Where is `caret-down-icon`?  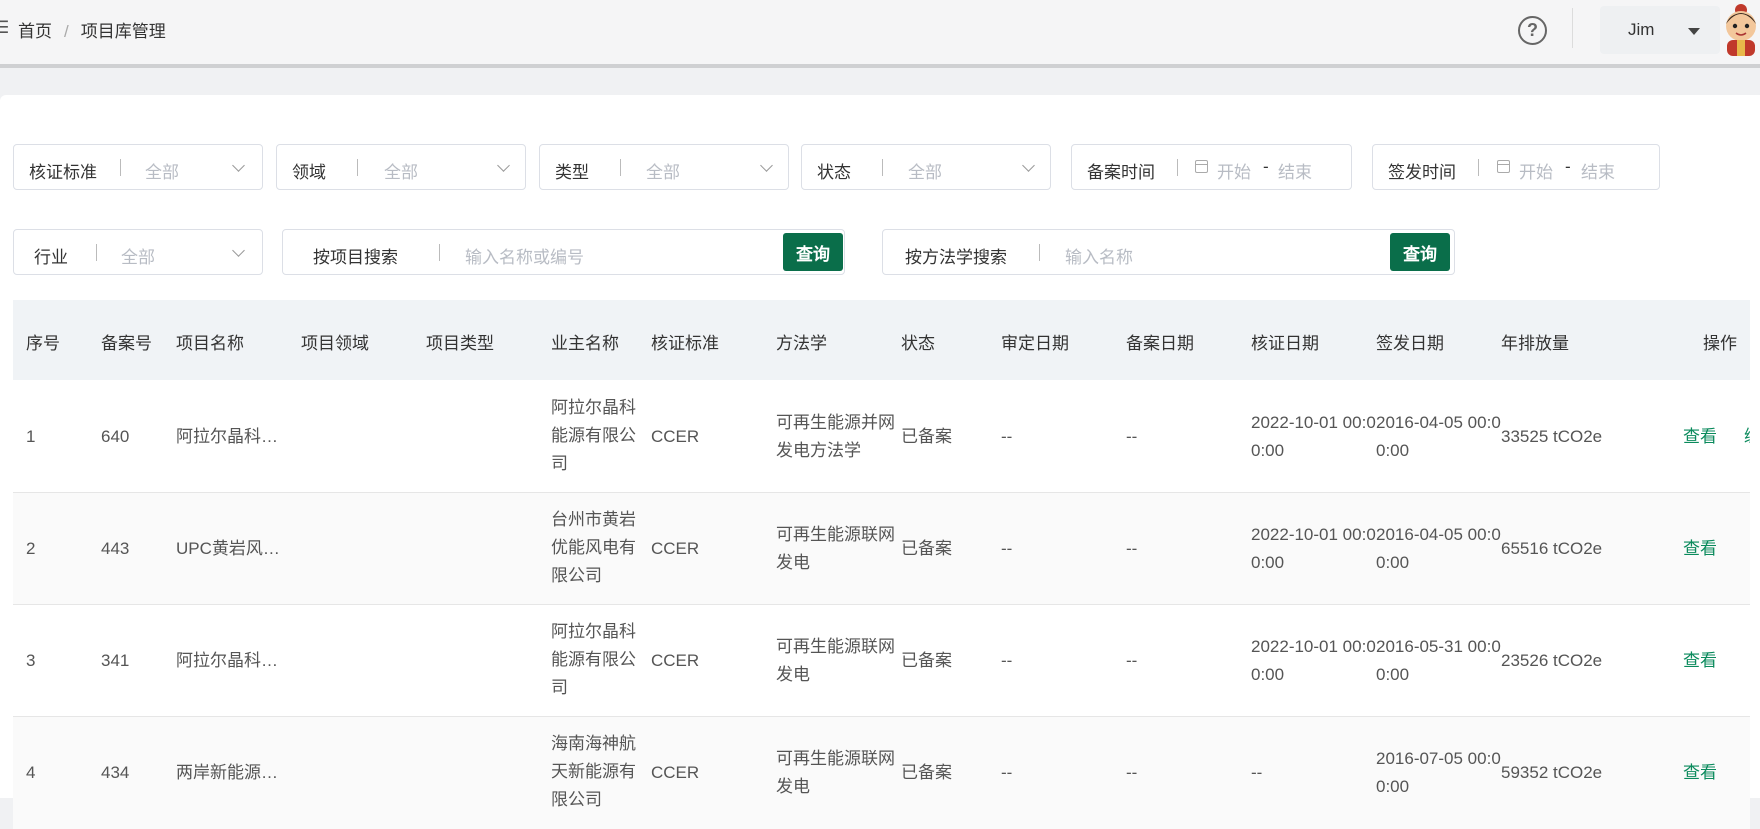 caret-down-icon is located at coordinates (1694, 31).